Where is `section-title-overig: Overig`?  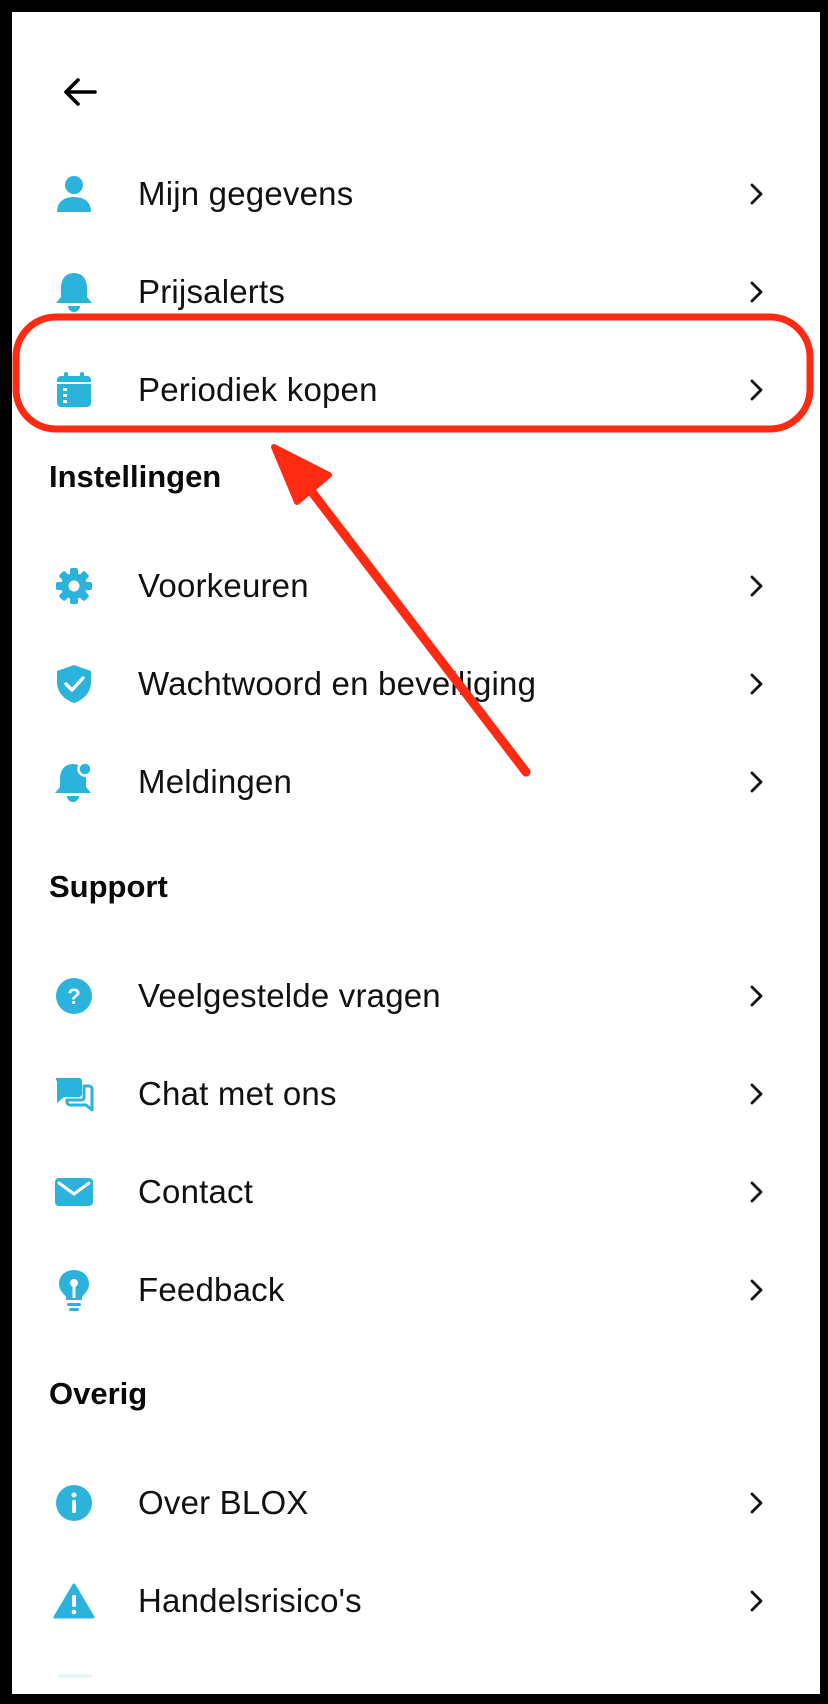
section-title-overig: Overig is located at coordinates (98, 1393).